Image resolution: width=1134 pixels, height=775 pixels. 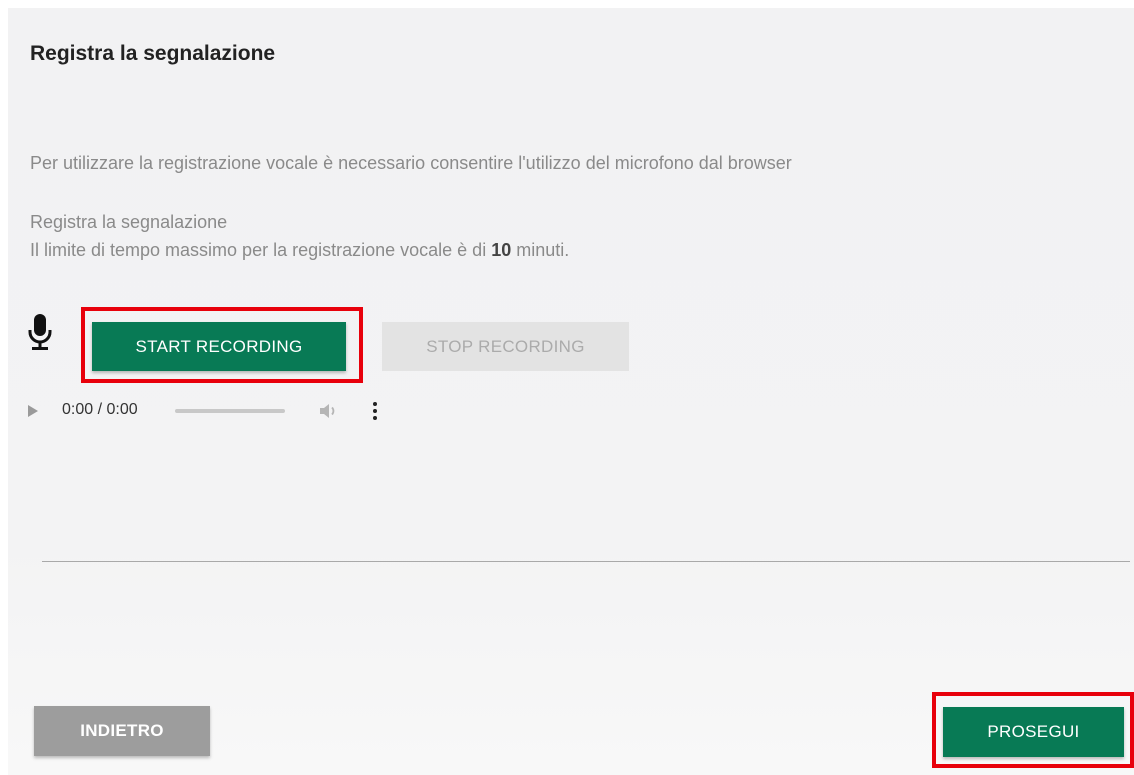 I want to click on audio-player: 0:00 / 0:00, so click(x=207, y=411).